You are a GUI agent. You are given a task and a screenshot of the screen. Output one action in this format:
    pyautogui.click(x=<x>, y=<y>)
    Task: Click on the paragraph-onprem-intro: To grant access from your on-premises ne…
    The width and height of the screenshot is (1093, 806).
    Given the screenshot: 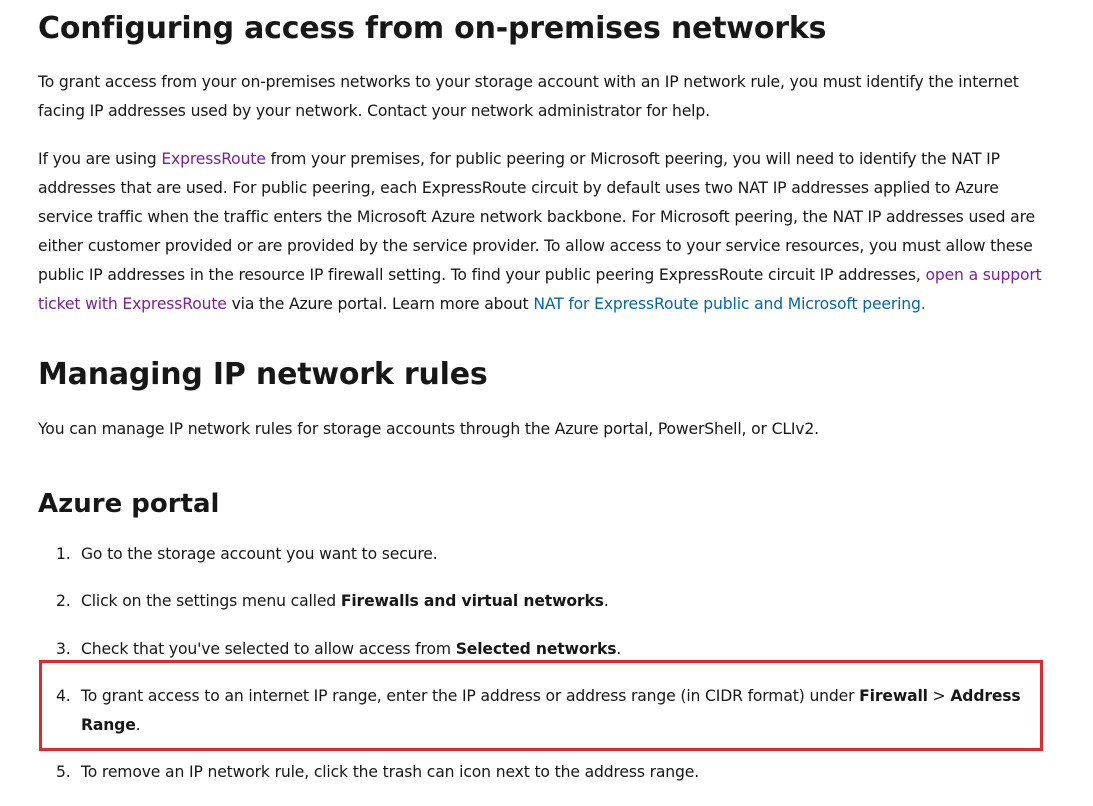 What is the action you would take?
    pyautogui.click(x=528, y=96)
    